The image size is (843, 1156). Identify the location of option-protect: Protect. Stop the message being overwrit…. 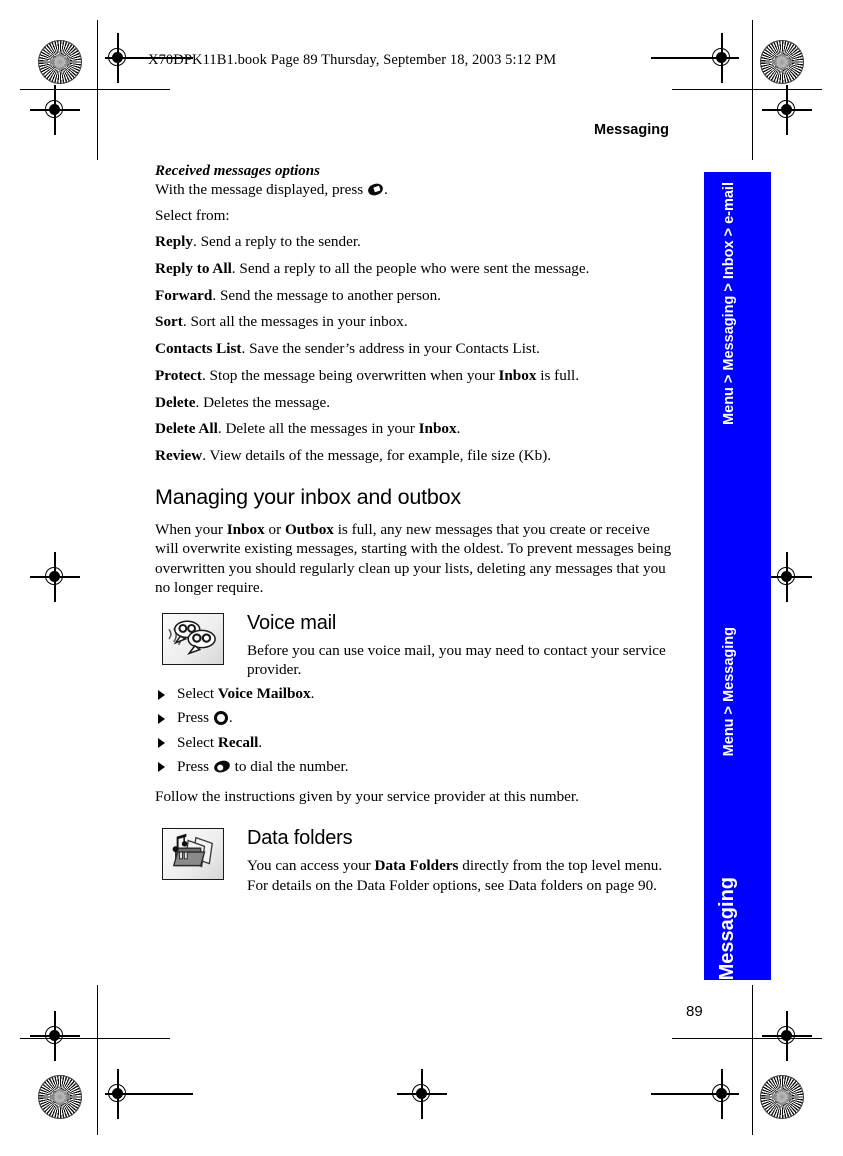
(415, 376).